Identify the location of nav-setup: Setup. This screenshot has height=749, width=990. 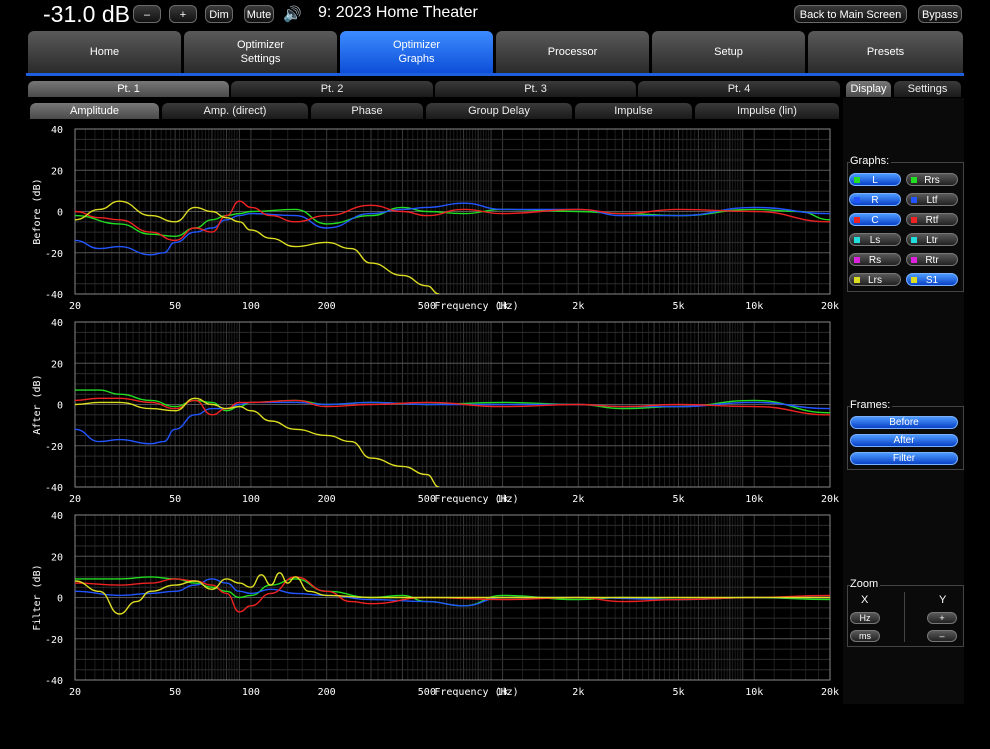
(728, 52).